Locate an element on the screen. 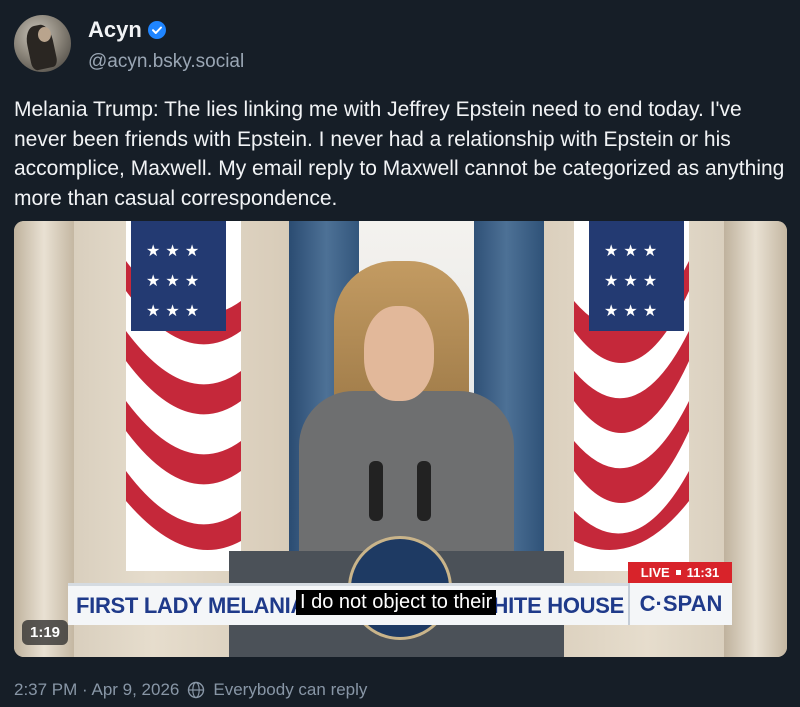  post-timestamp: 2:37 PM · Apr 9, 2026 is located at coordinates (96, 690).